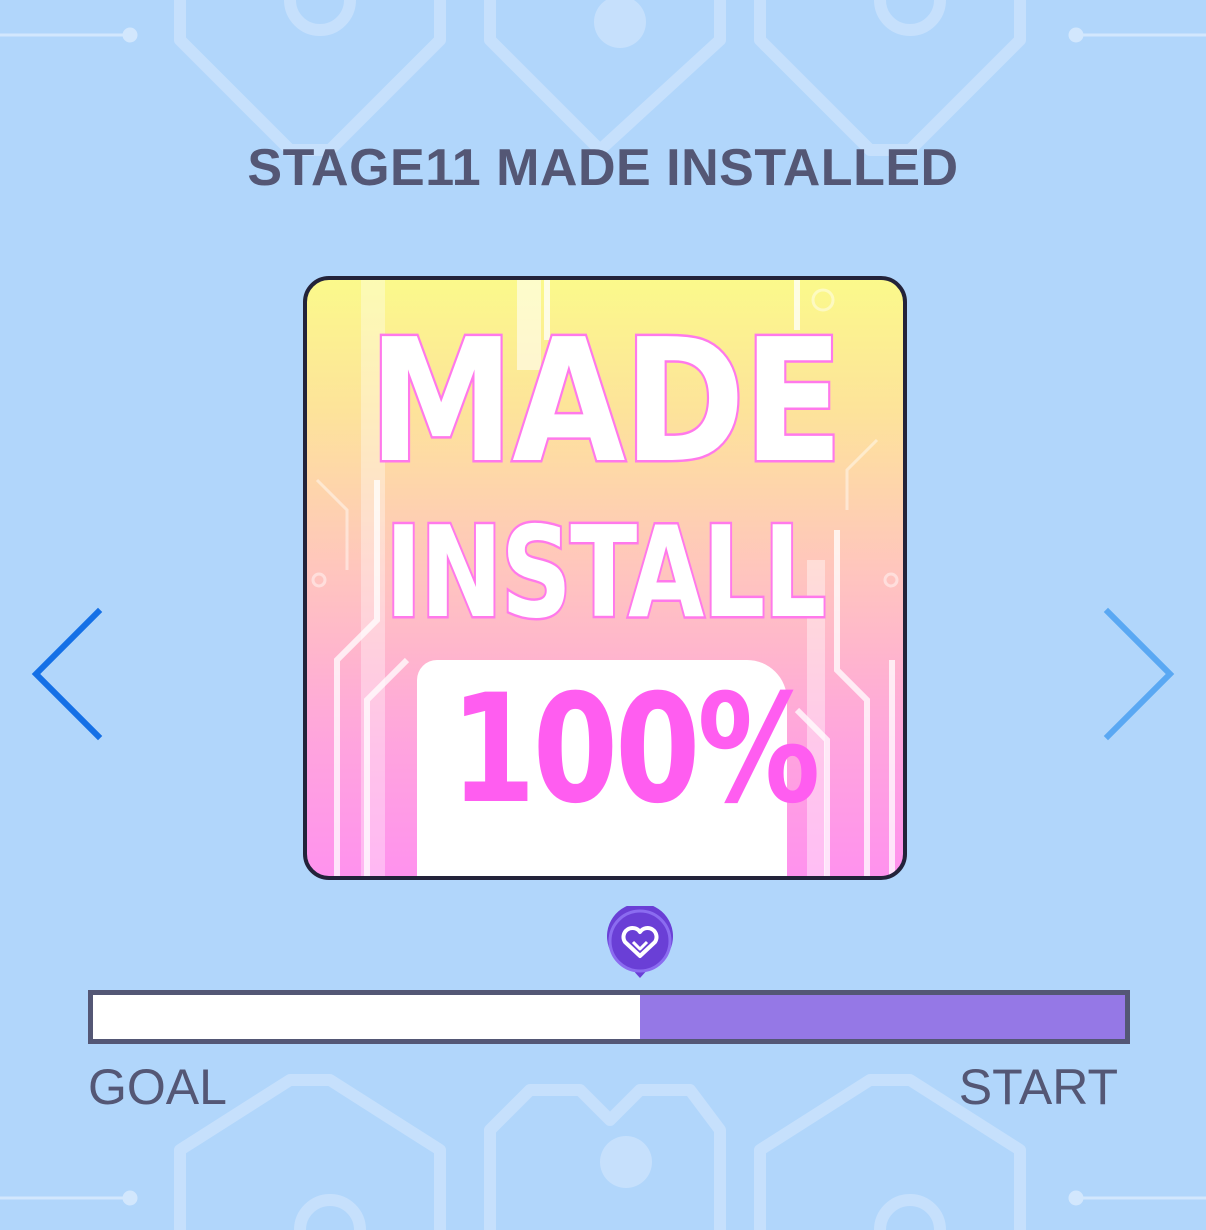  I want to click on chevron-right-icon, so click(1139, 674).